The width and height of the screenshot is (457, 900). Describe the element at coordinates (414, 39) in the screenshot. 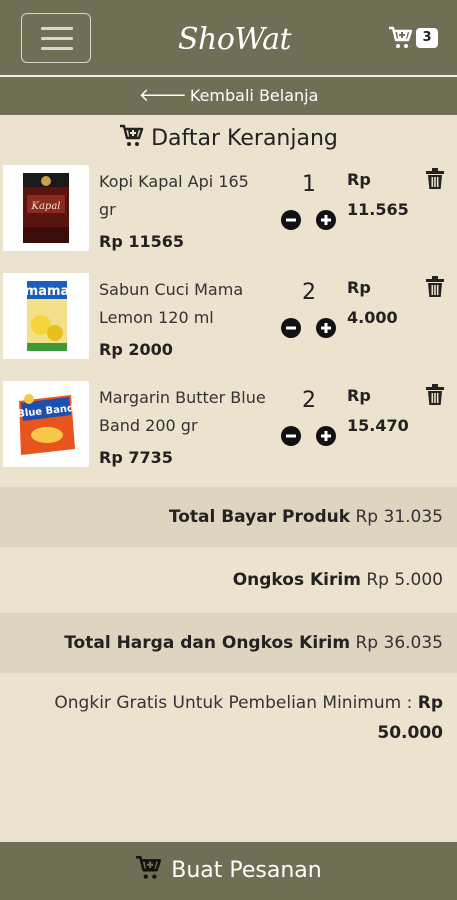

I see `cart-button: 3` at that location.